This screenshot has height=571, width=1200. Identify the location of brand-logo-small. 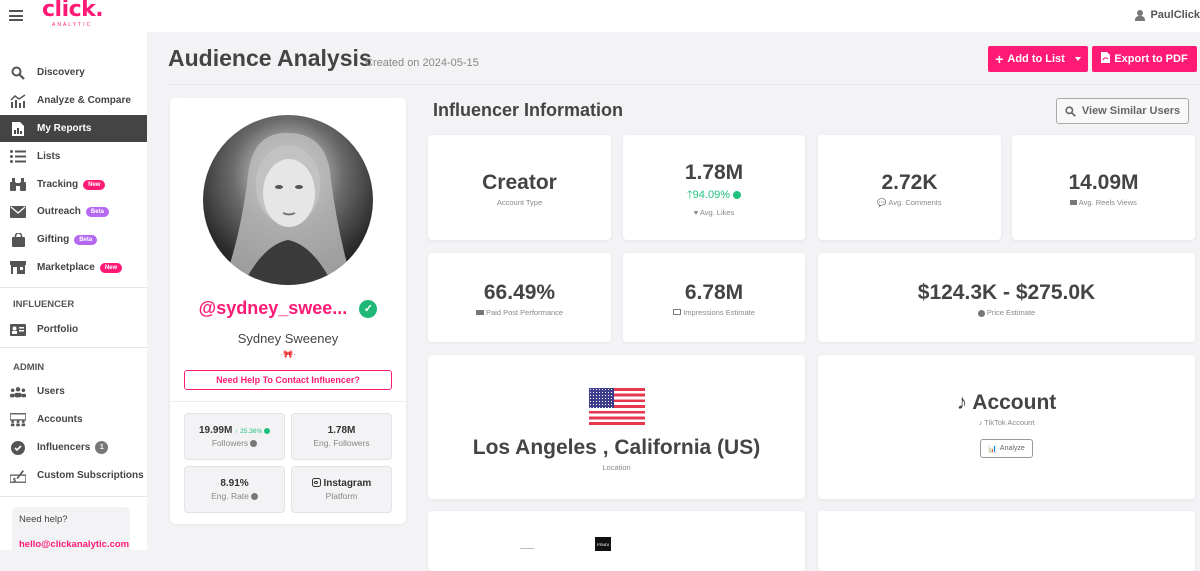
(527, 548).